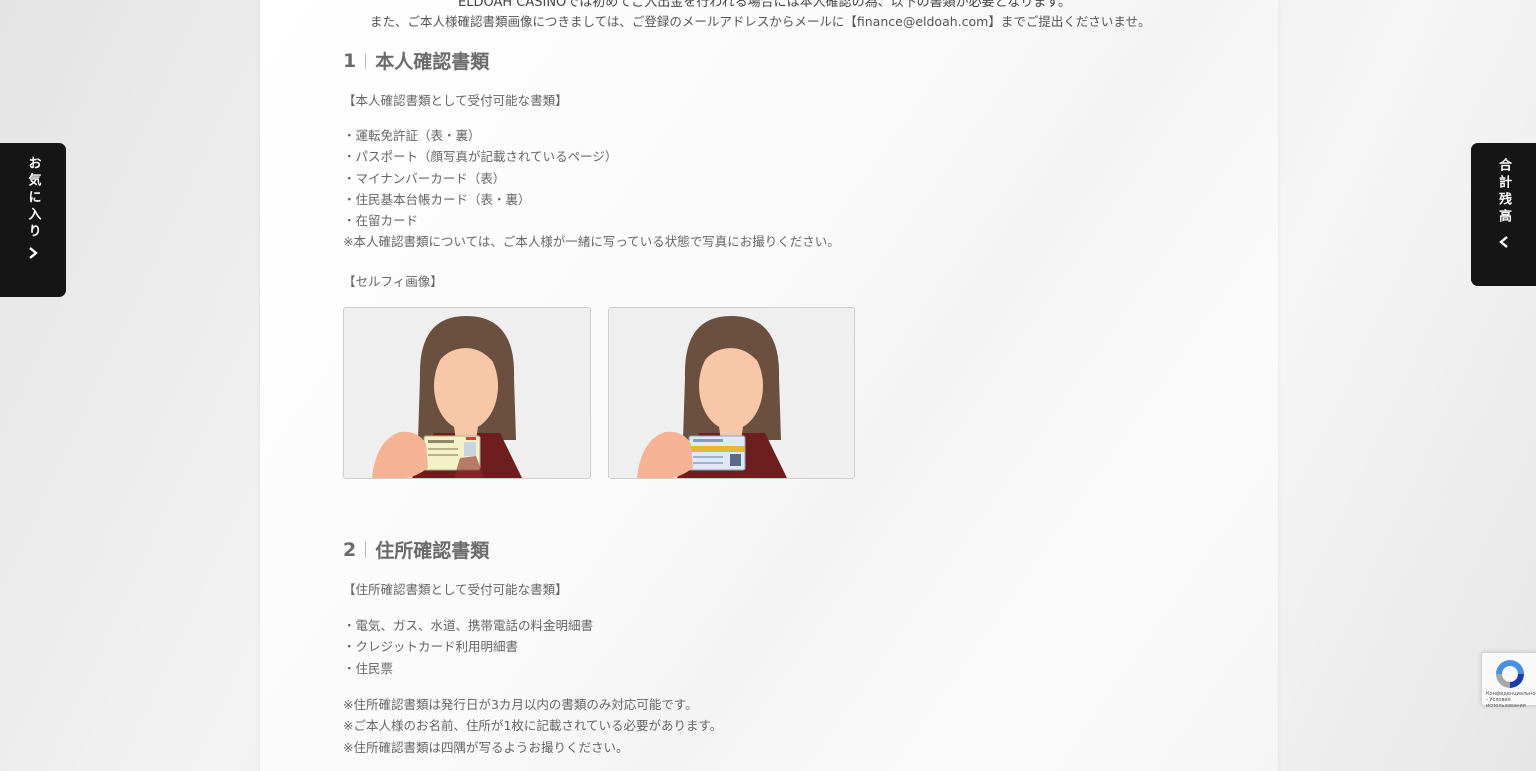 This screenshot has width=1536, height=771. I want to click on list-item: ・パスポート（顔写真が記載されているページ）, so click(480, 157).